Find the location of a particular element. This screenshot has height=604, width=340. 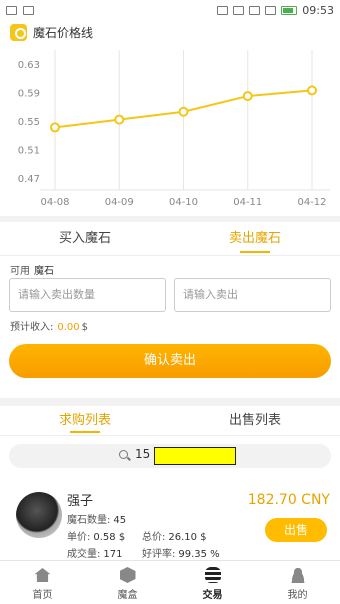

signal-icon is located at coordinates (271, 10).